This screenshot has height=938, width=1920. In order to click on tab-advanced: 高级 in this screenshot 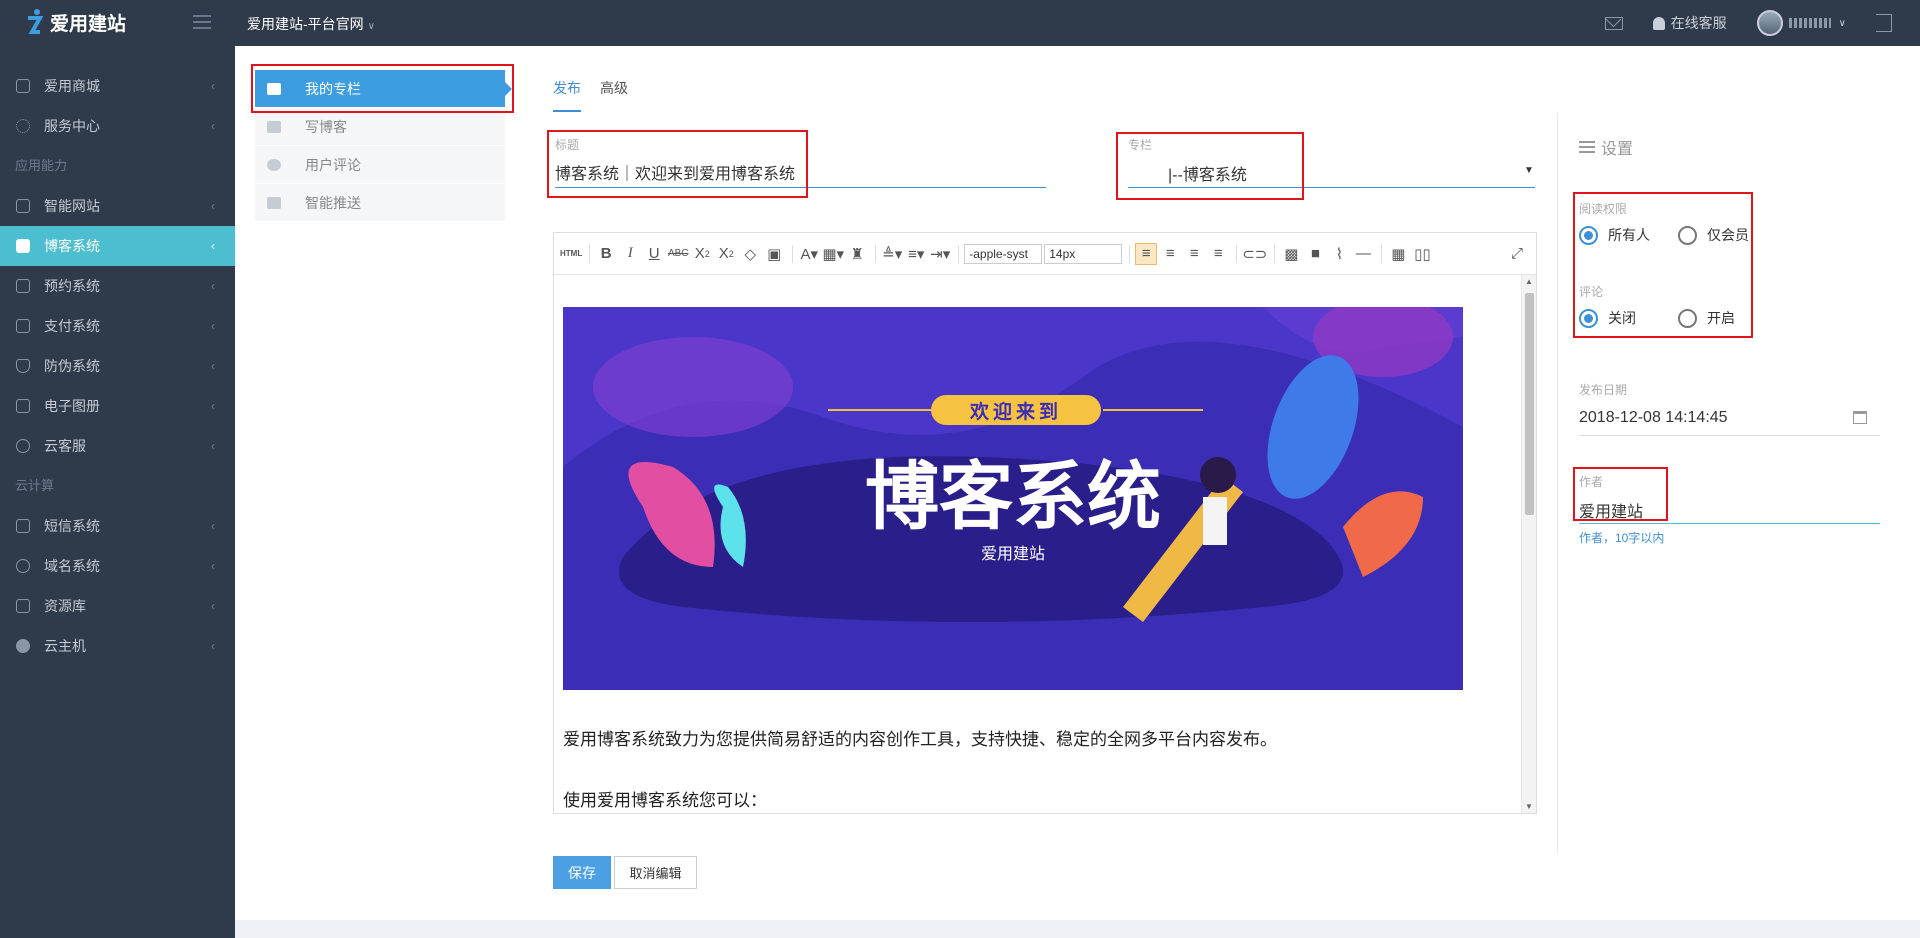, I will do `click(614, 95)`.